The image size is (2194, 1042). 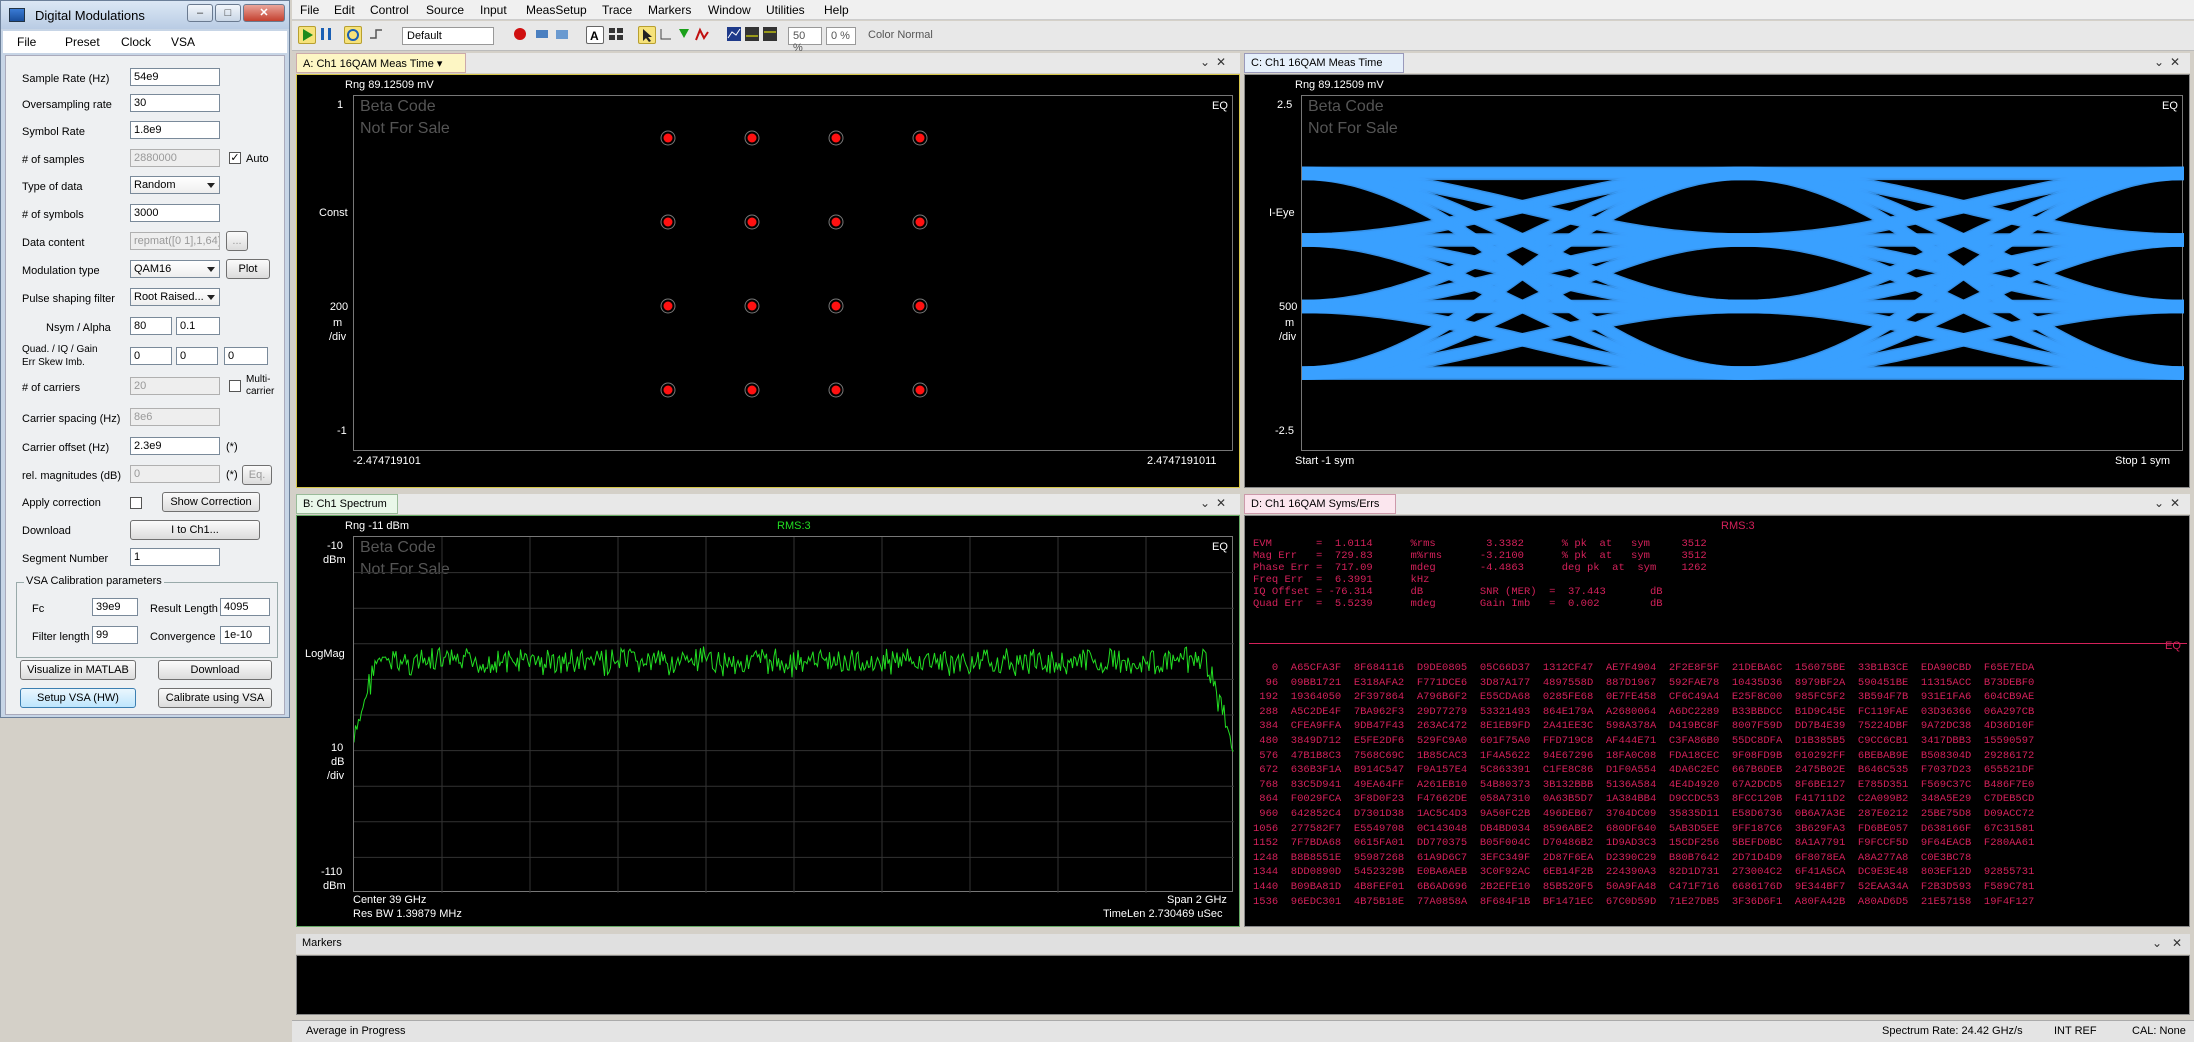 I want to click on segment-number-field: 1, so click(x=175, y=557).